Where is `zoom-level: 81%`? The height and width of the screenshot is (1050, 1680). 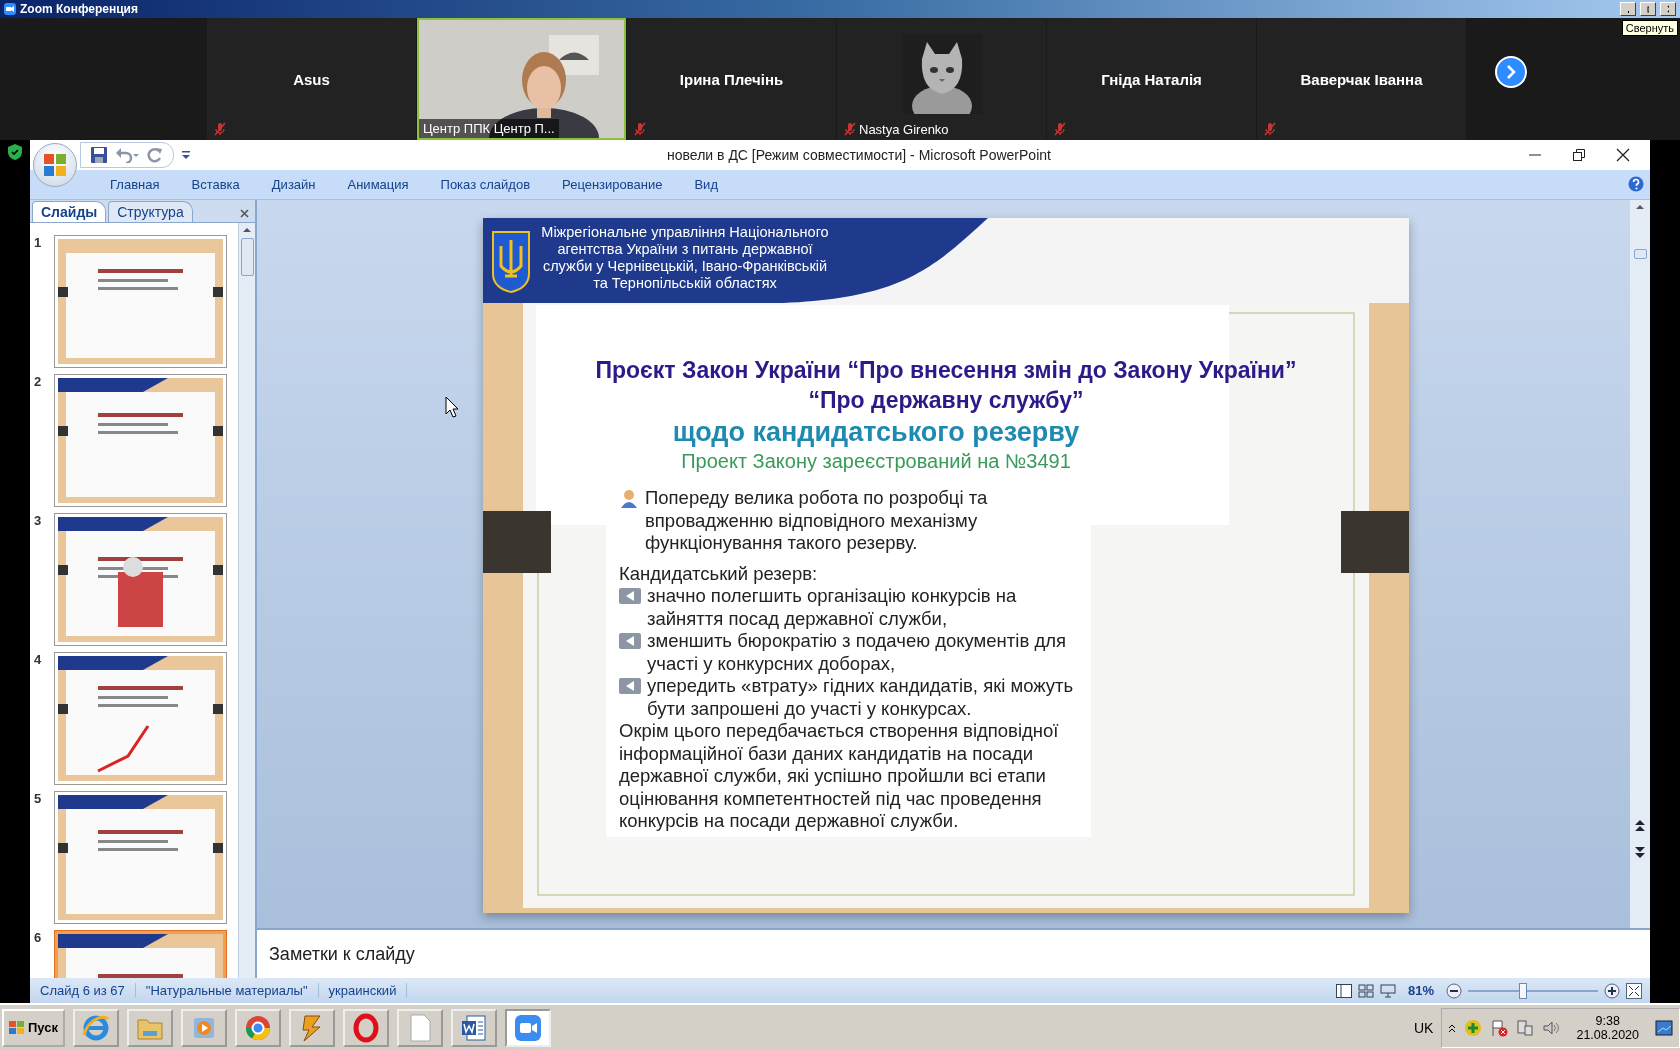
zoom-level: 81% is located at coordinates (1420, 991).